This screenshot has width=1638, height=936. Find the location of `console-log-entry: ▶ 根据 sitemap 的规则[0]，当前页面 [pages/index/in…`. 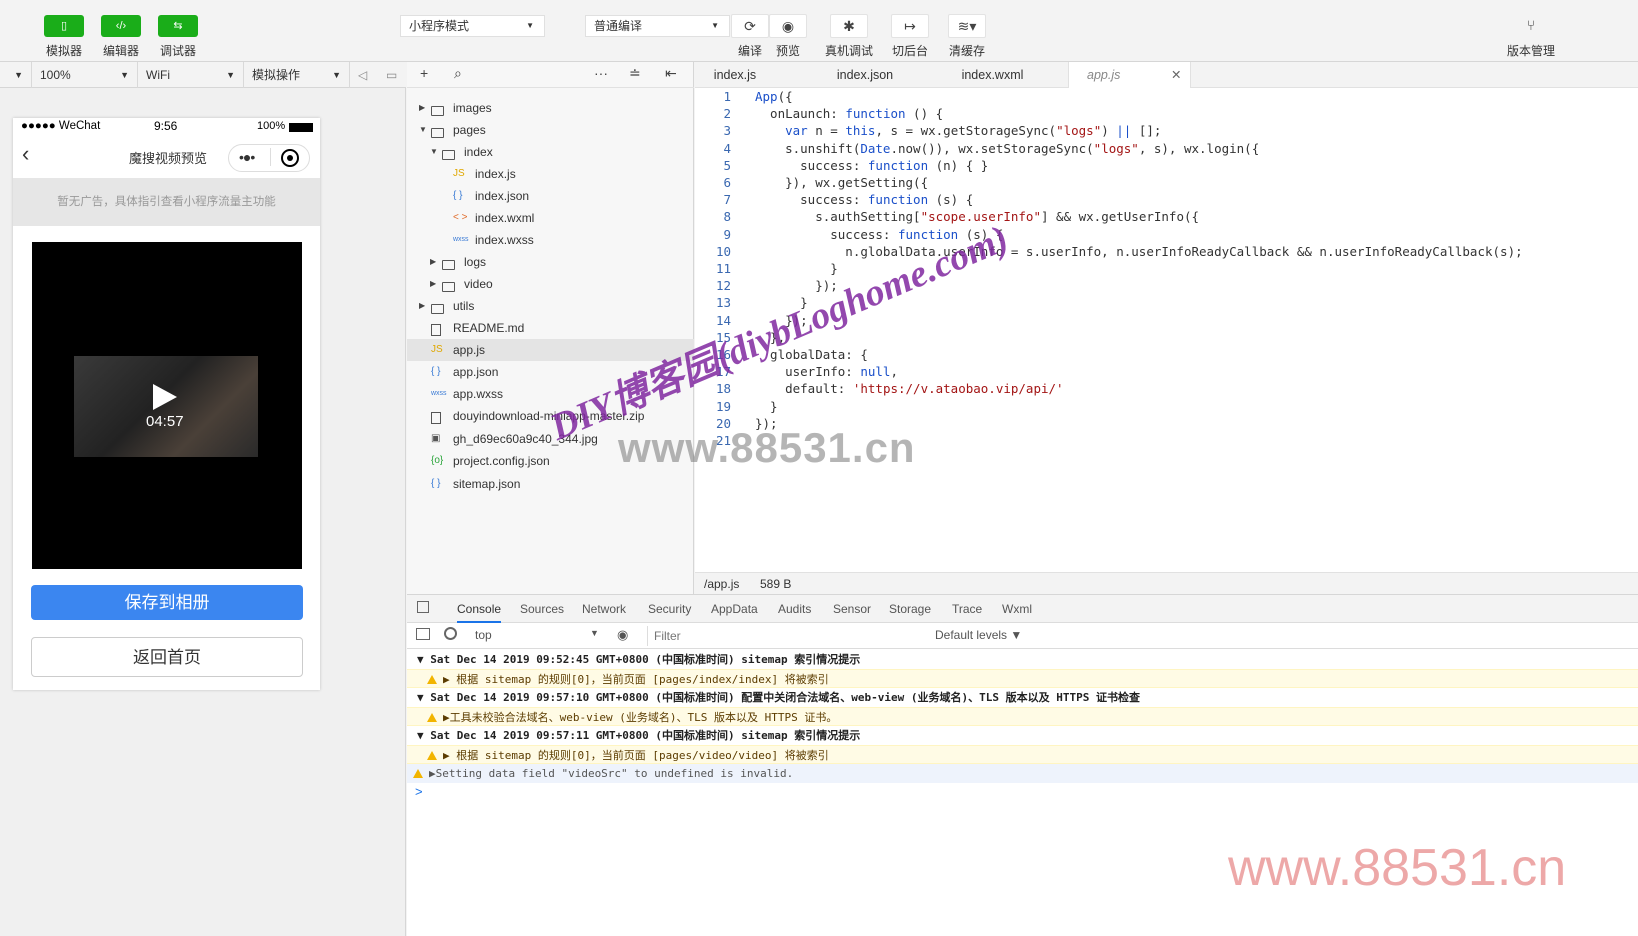

console-log-entry: ▶ 根据 sitemap 的规则[0]，当前页面 [pages/index/in… is located at coordinates (1022, 678).